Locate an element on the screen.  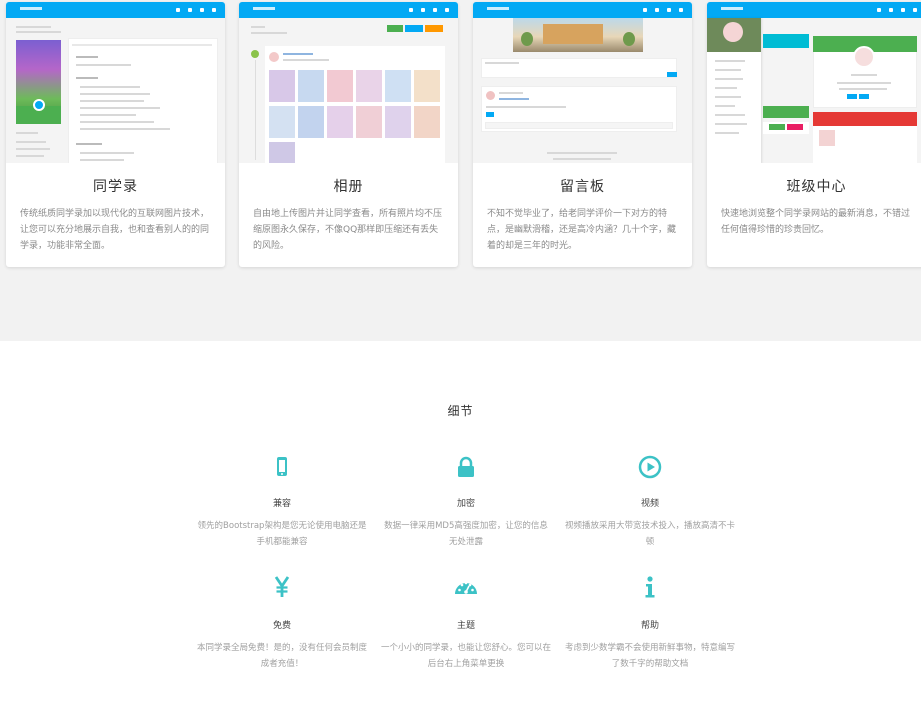
feature-name: 视频 is located at coordinates (649, 504).